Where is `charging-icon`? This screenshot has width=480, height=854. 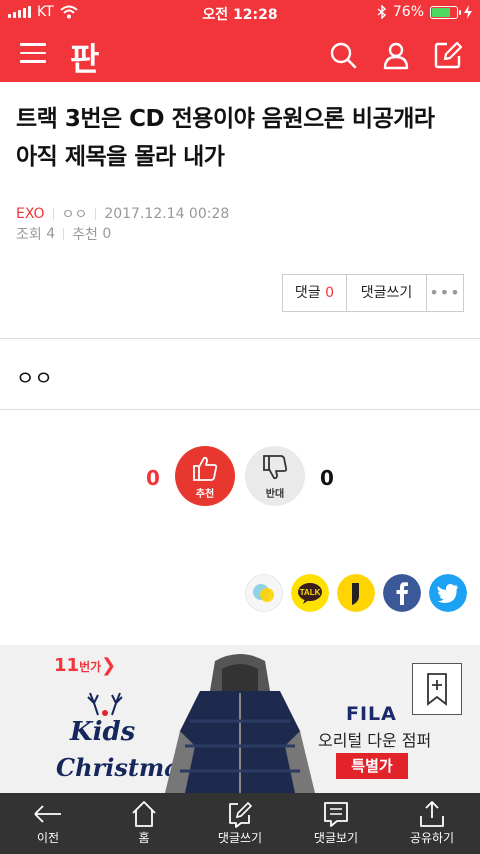 charging-icon is located at coordinates (468, 12).